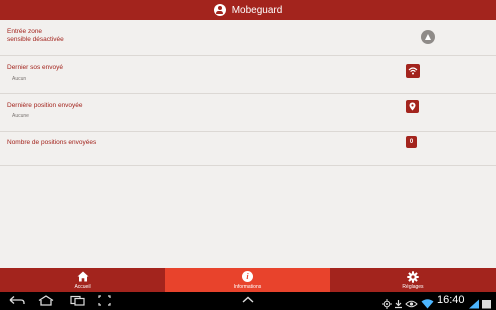  What do you see at coordinates (78, 300) in the screenshot?
I see `recent-apps-icon` at bounding box center [78, 300].